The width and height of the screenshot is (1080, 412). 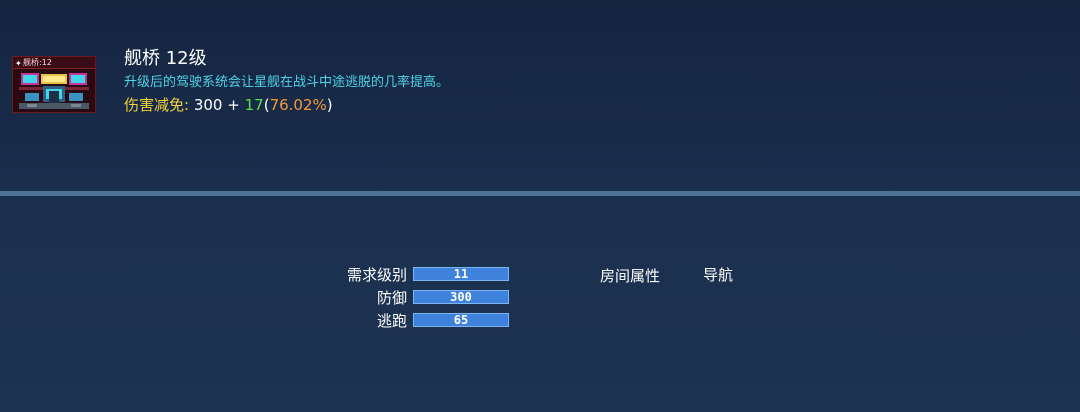 What do you see at coordinates (18, 63) in the screenshot?
I see `crew-emblem-icon: ✦` at bounding box center [18, 63].